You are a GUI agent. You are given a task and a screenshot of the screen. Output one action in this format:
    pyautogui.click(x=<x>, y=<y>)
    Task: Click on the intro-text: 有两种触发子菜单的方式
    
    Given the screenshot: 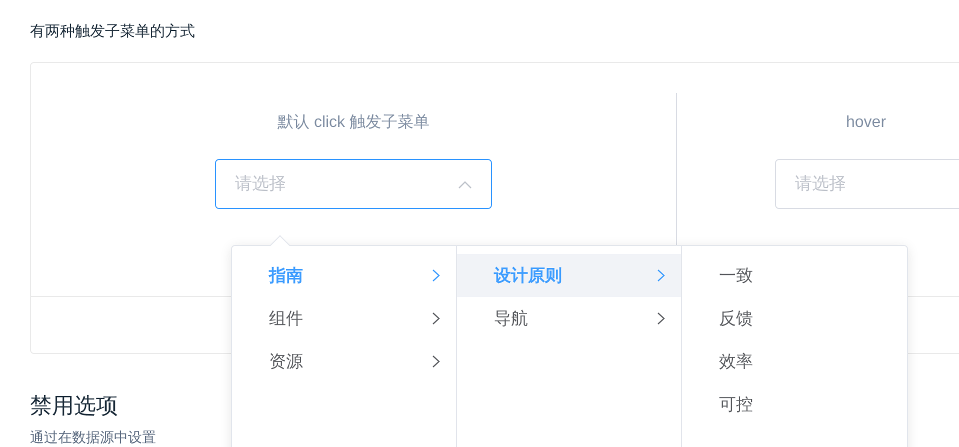 What is the action you would take?
    pyautogui.click(x=113, y=32)
    